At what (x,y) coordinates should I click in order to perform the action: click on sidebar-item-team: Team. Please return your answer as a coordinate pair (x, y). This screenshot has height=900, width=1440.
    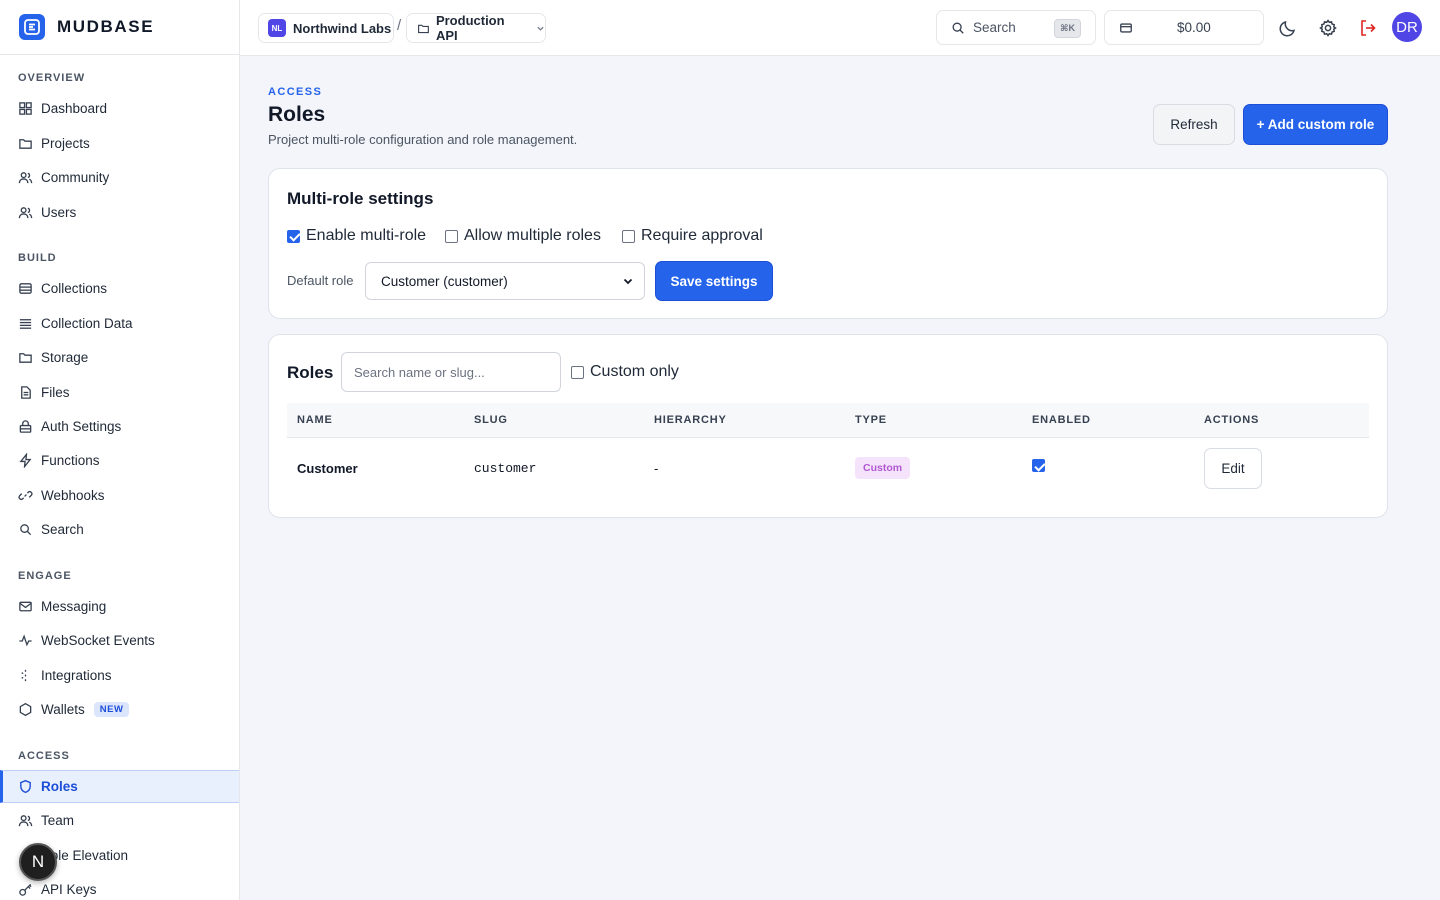
    Looking at the image, I should click on (119, 820).